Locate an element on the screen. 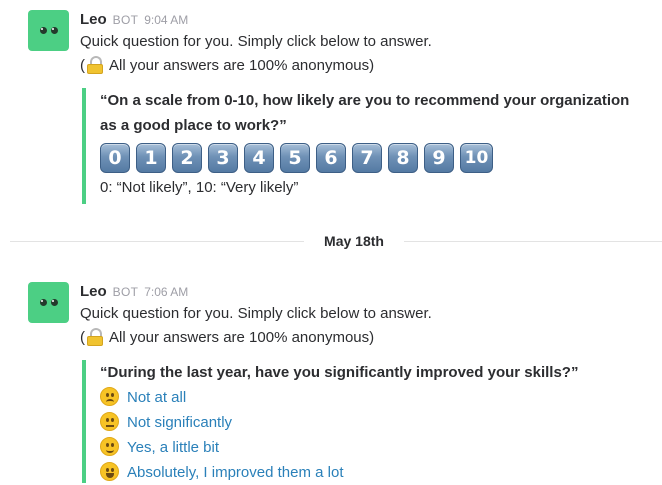 The width and height of the screenshot is (662, 485). grinning-face-icon is located at coordinates (109, 471).